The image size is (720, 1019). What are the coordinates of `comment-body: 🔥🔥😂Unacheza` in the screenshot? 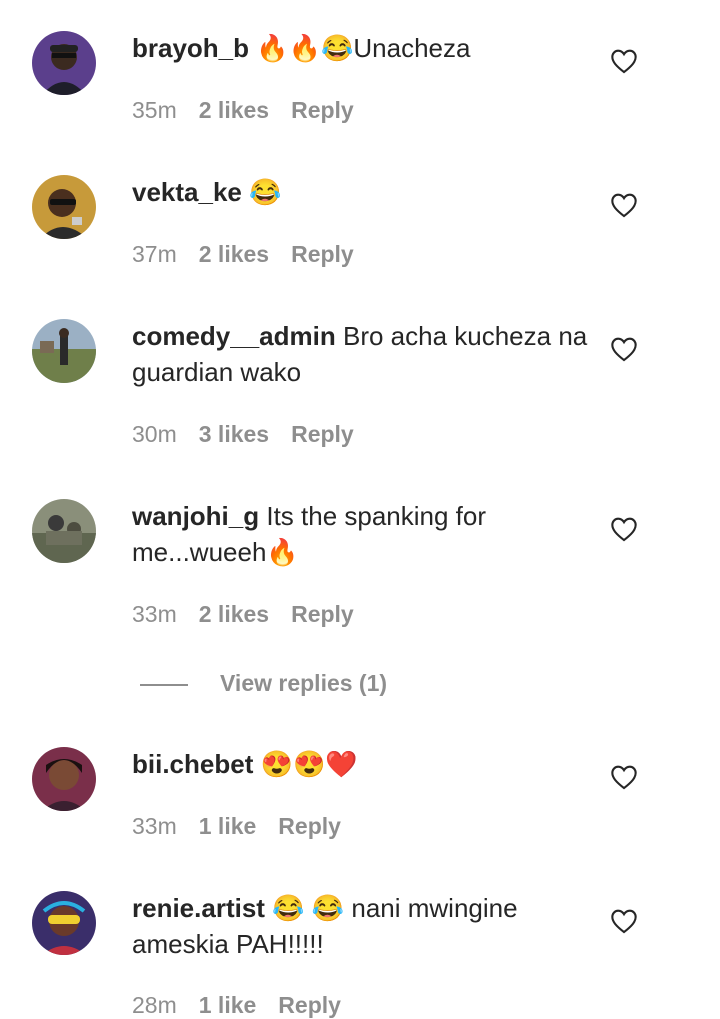 It's located at (360, 48).